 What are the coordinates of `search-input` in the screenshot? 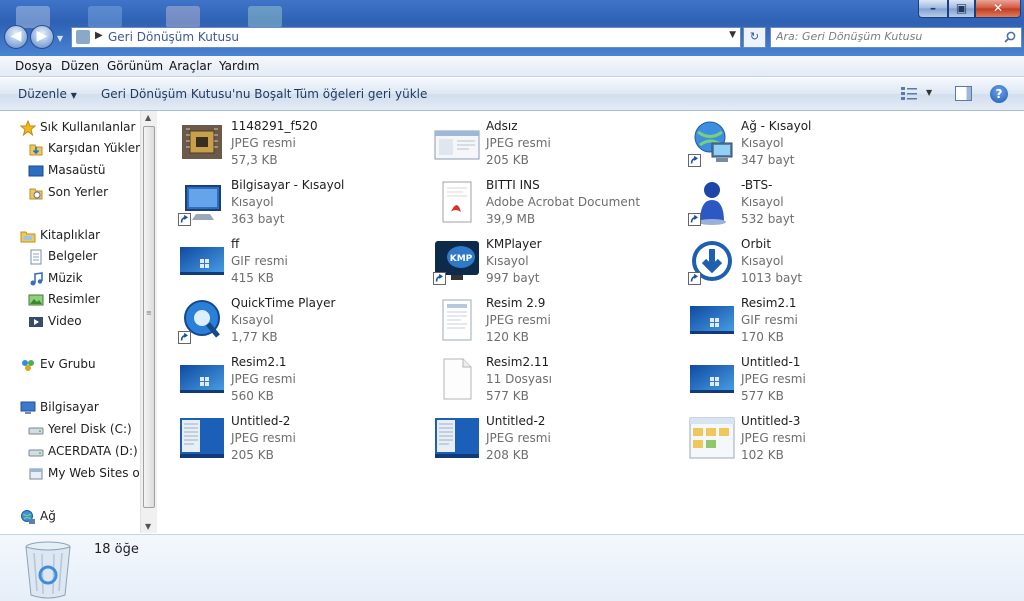 It's located at (886, 36).